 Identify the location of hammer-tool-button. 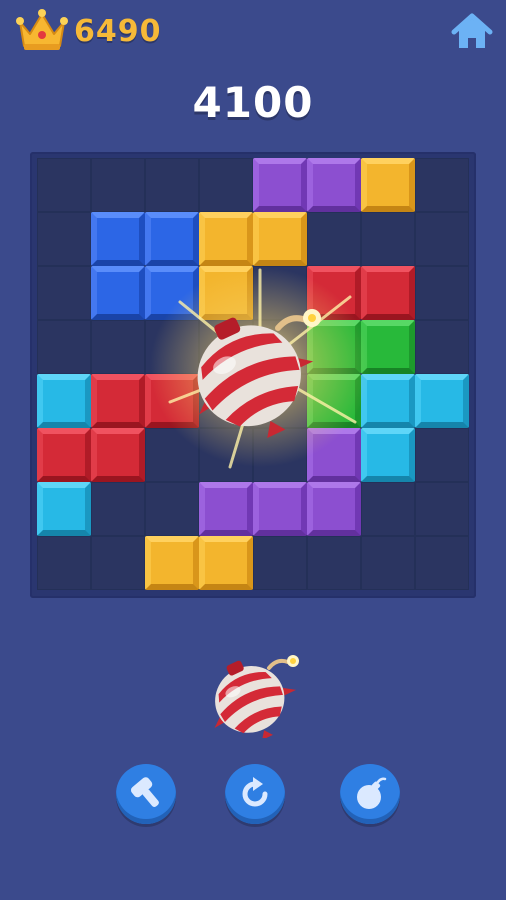
(146, 794).